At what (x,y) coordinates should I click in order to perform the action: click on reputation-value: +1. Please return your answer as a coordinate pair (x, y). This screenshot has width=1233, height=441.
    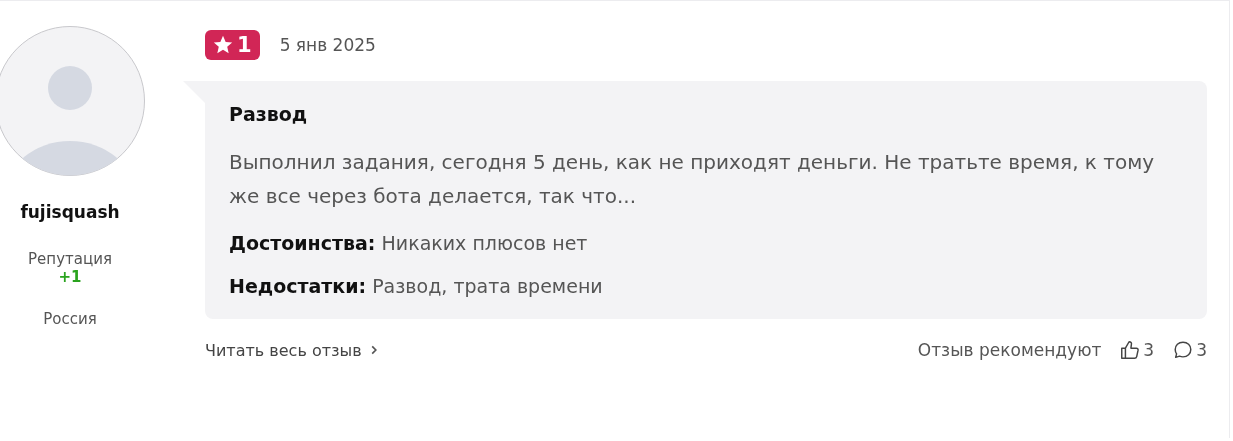
    Looking at the image, I should click on (70, 277).